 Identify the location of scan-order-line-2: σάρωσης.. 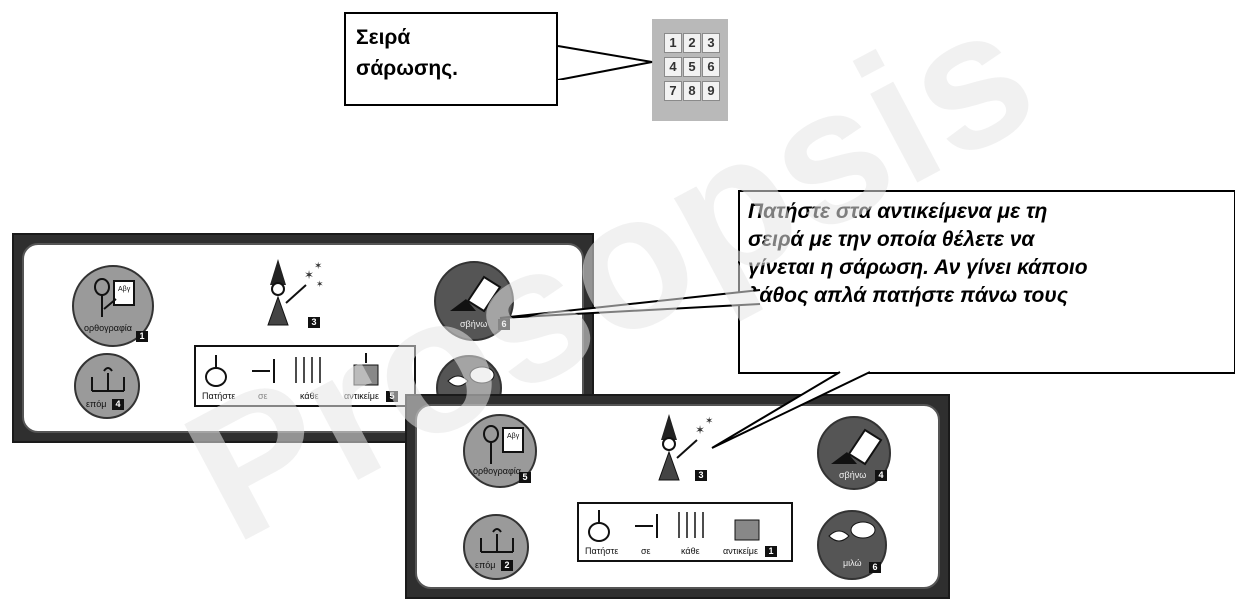
(407, 68).